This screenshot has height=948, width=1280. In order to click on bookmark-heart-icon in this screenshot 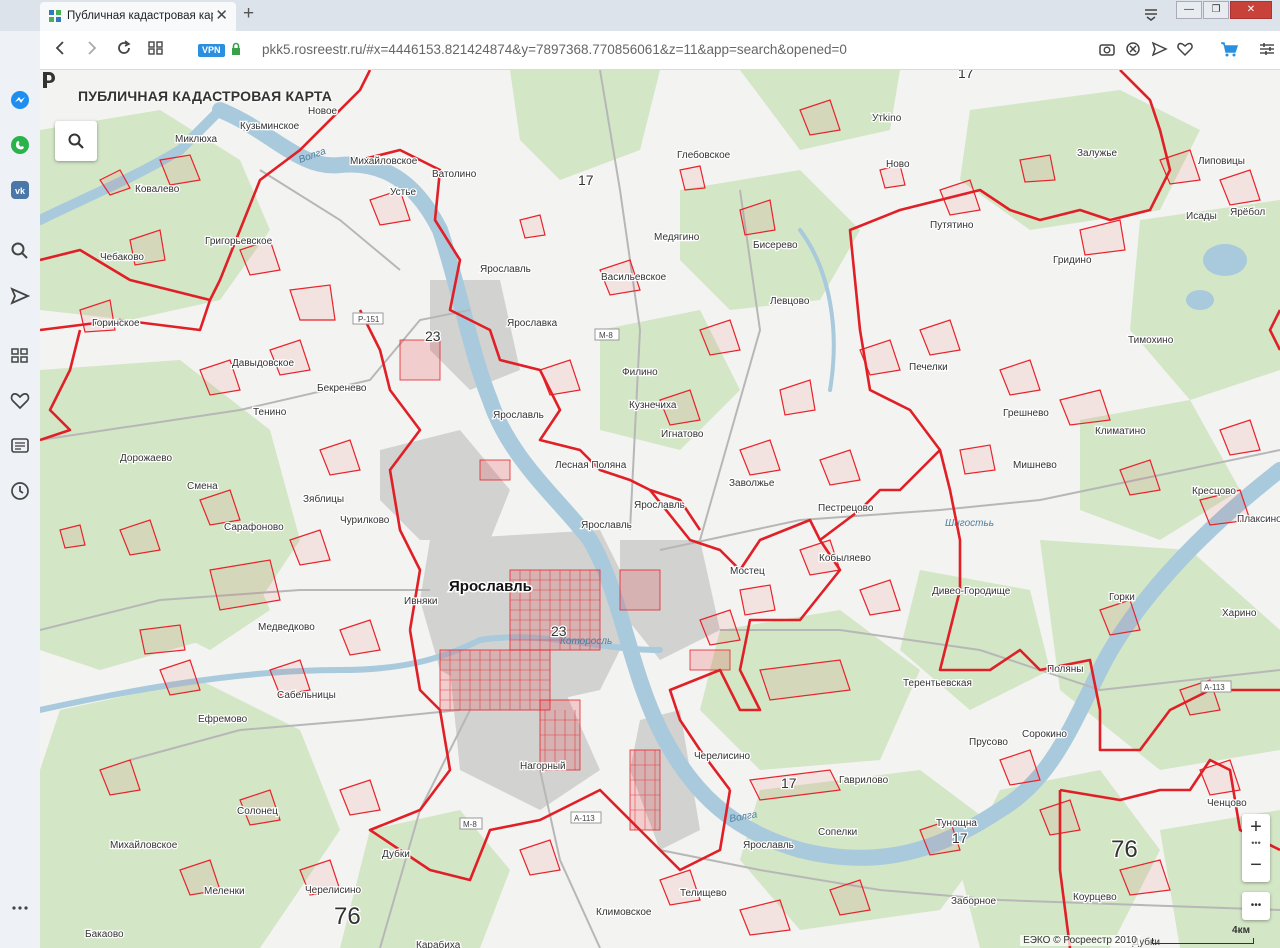, I will do `click(1185, 49)`.